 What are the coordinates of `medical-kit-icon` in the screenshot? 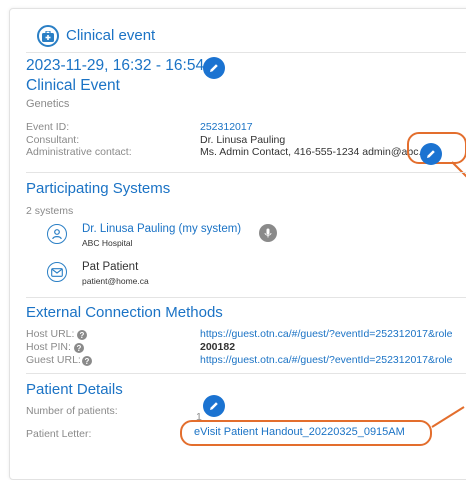 It's located at (48, 36).